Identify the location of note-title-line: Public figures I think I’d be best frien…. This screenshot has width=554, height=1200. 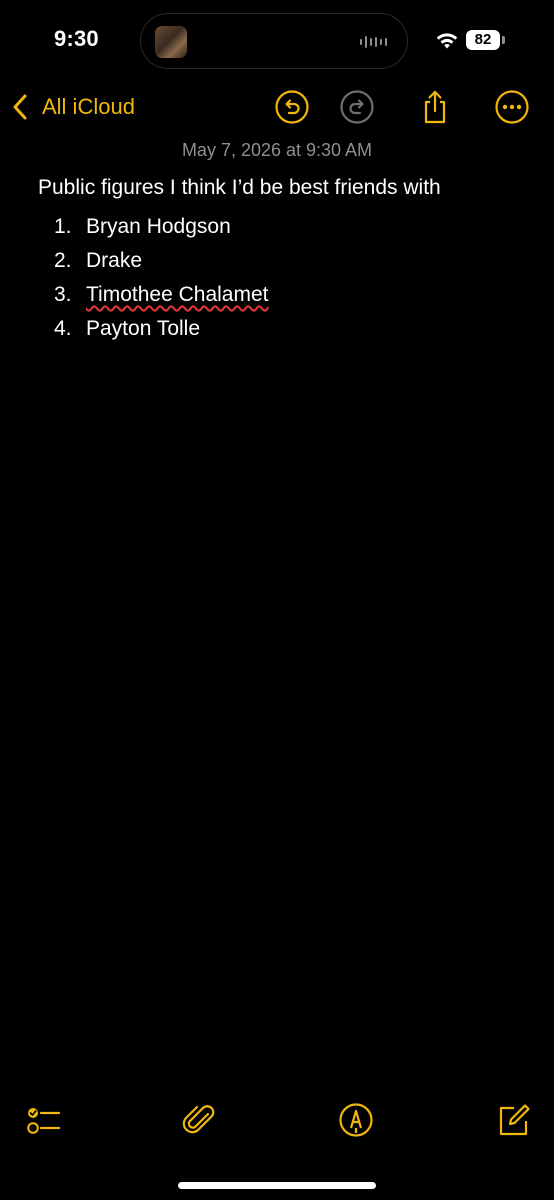
(239, 188).